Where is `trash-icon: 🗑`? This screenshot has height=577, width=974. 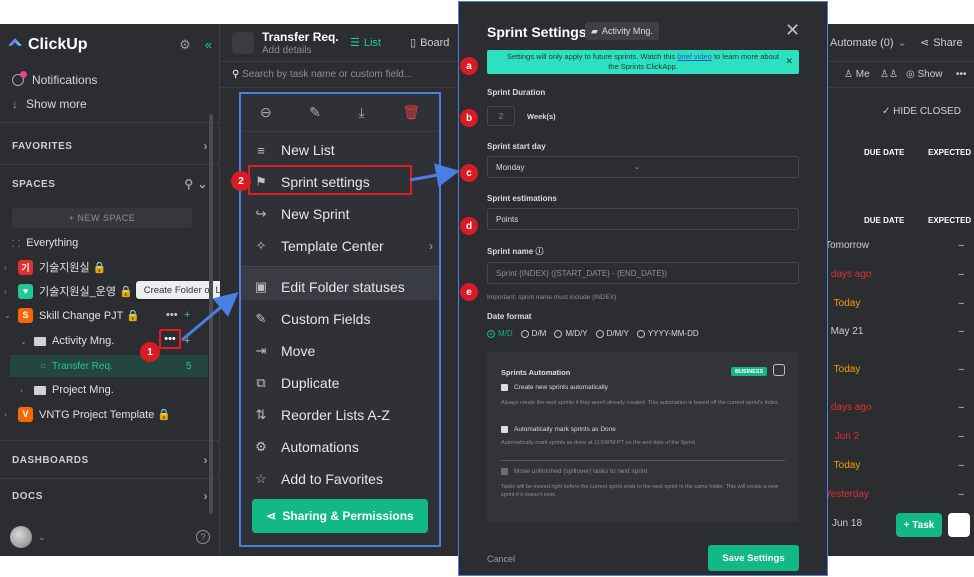 trash-icon: 🗑 is located at coordinates (411, 112).